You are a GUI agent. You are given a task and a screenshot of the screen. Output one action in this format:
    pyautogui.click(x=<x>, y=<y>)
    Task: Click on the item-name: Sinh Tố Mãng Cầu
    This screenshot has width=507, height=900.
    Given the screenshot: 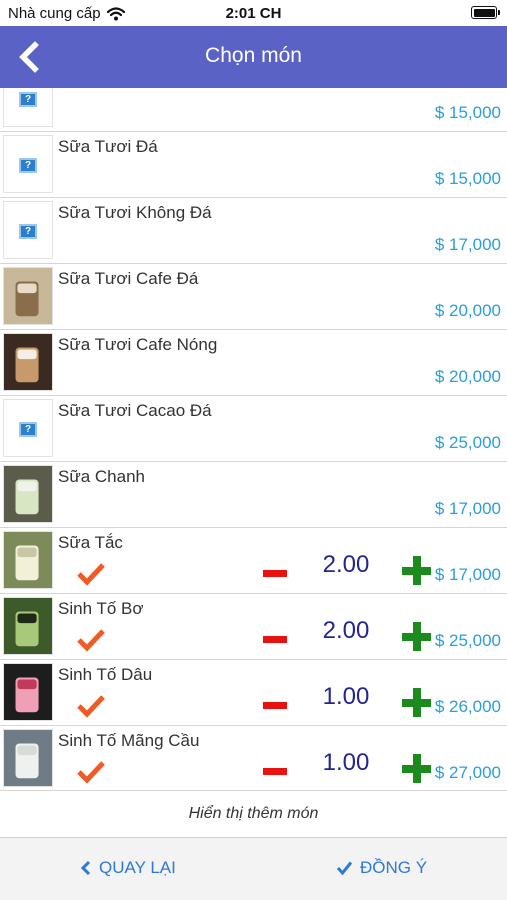 What is the action you would take?
    pyautogui.click(x=129, y=740)
    